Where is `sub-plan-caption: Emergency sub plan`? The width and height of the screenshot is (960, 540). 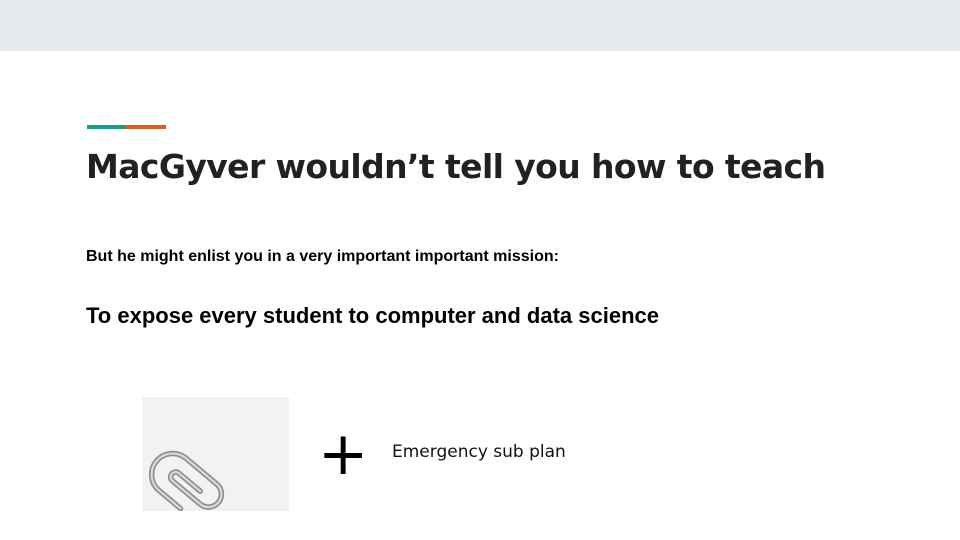
sub-plan-caption: Emergency sub plan is located at coordinates (479, 452).